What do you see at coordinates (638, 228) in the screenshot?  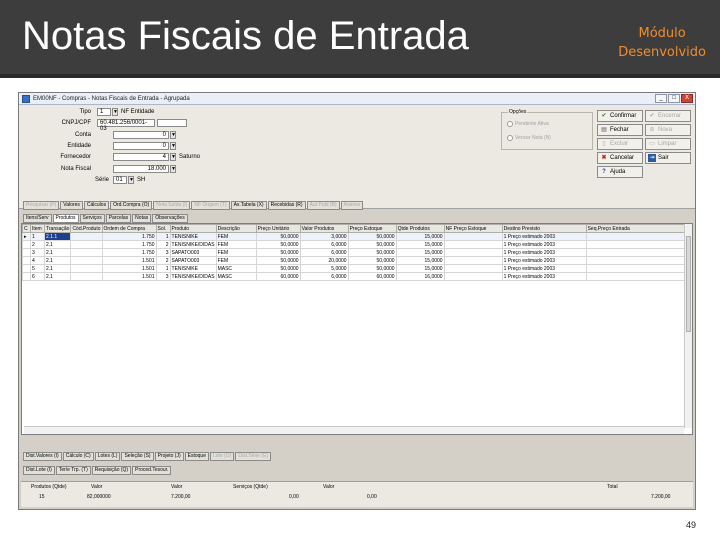 I see `col-header: Seq.Preço Entrada` at bounding box center [638, 228].